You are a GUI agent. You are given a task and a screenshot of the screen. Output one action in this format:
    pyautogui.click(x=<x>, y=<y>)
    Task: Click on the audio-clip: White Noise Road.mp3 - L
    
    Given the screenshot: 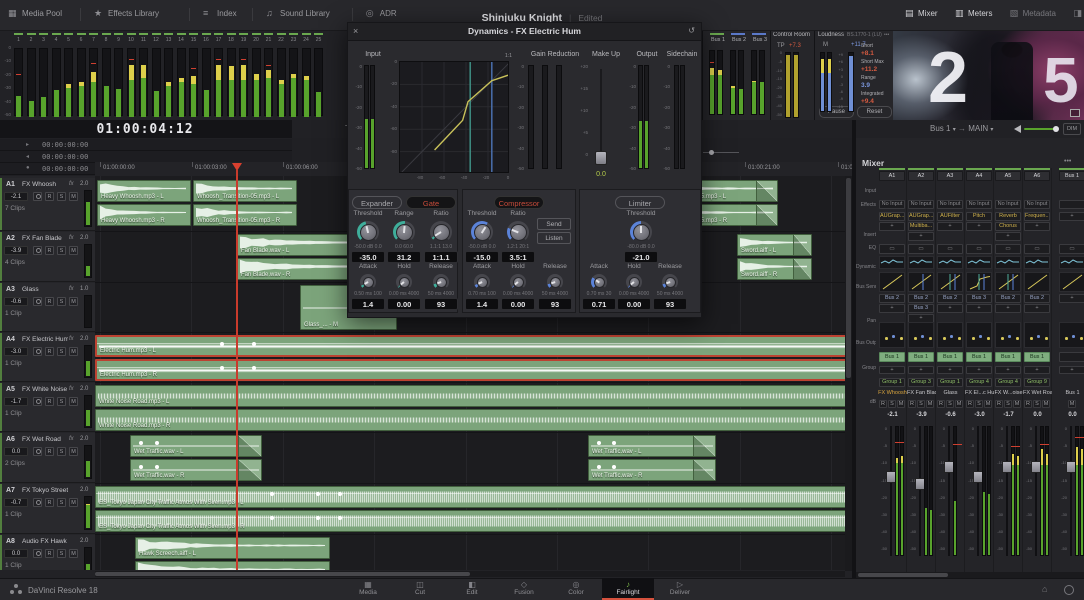 What is the action you would take?
    pyautogui.click(x=473, y=396)
    